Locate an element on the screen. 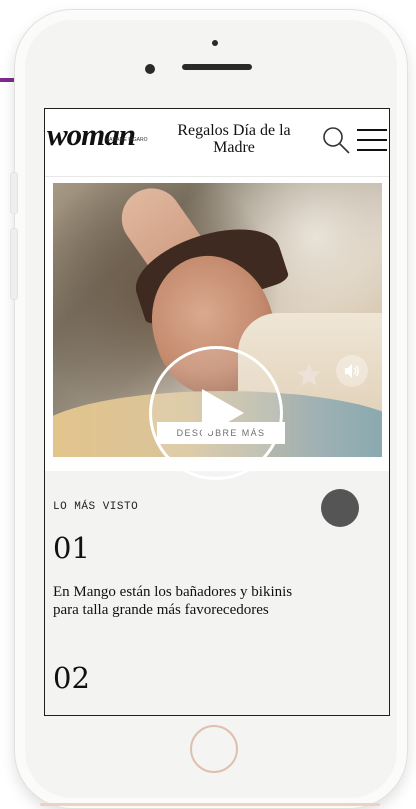 This screenshot has width=416, height=809. section-label: LO MÁS VISTO is located at coordinates (96, 507).